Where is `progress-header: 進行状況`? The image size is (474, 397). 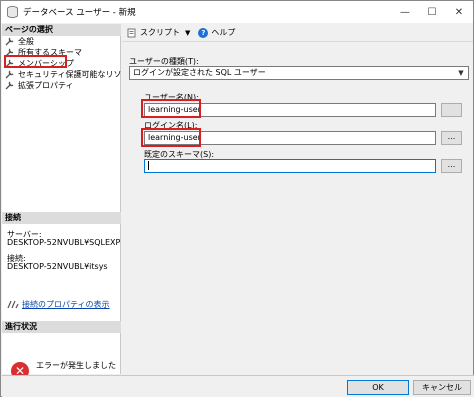
progress-header: 進行状況 is located at coordinates (61, 327).